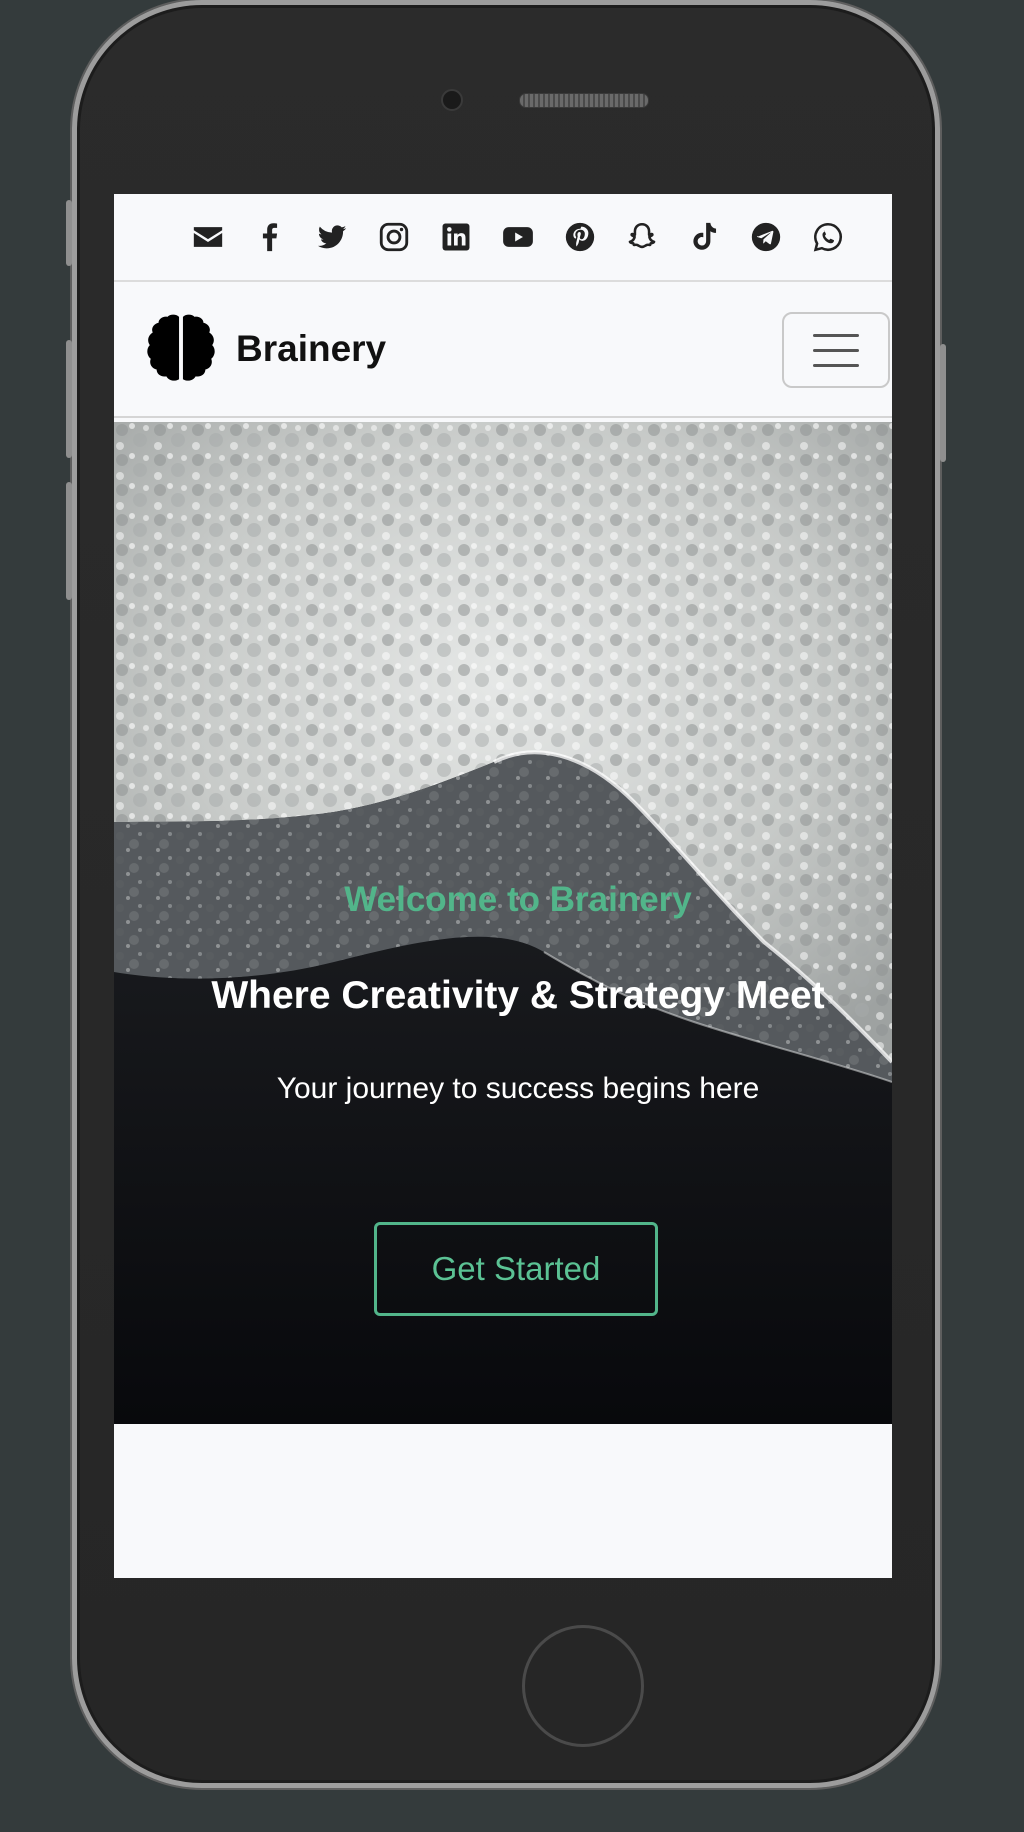 The image size is (1024, 1832). Describe the element at coordinates (584, 100) in the screenshot. I see `earpiece-speaker` at that location.